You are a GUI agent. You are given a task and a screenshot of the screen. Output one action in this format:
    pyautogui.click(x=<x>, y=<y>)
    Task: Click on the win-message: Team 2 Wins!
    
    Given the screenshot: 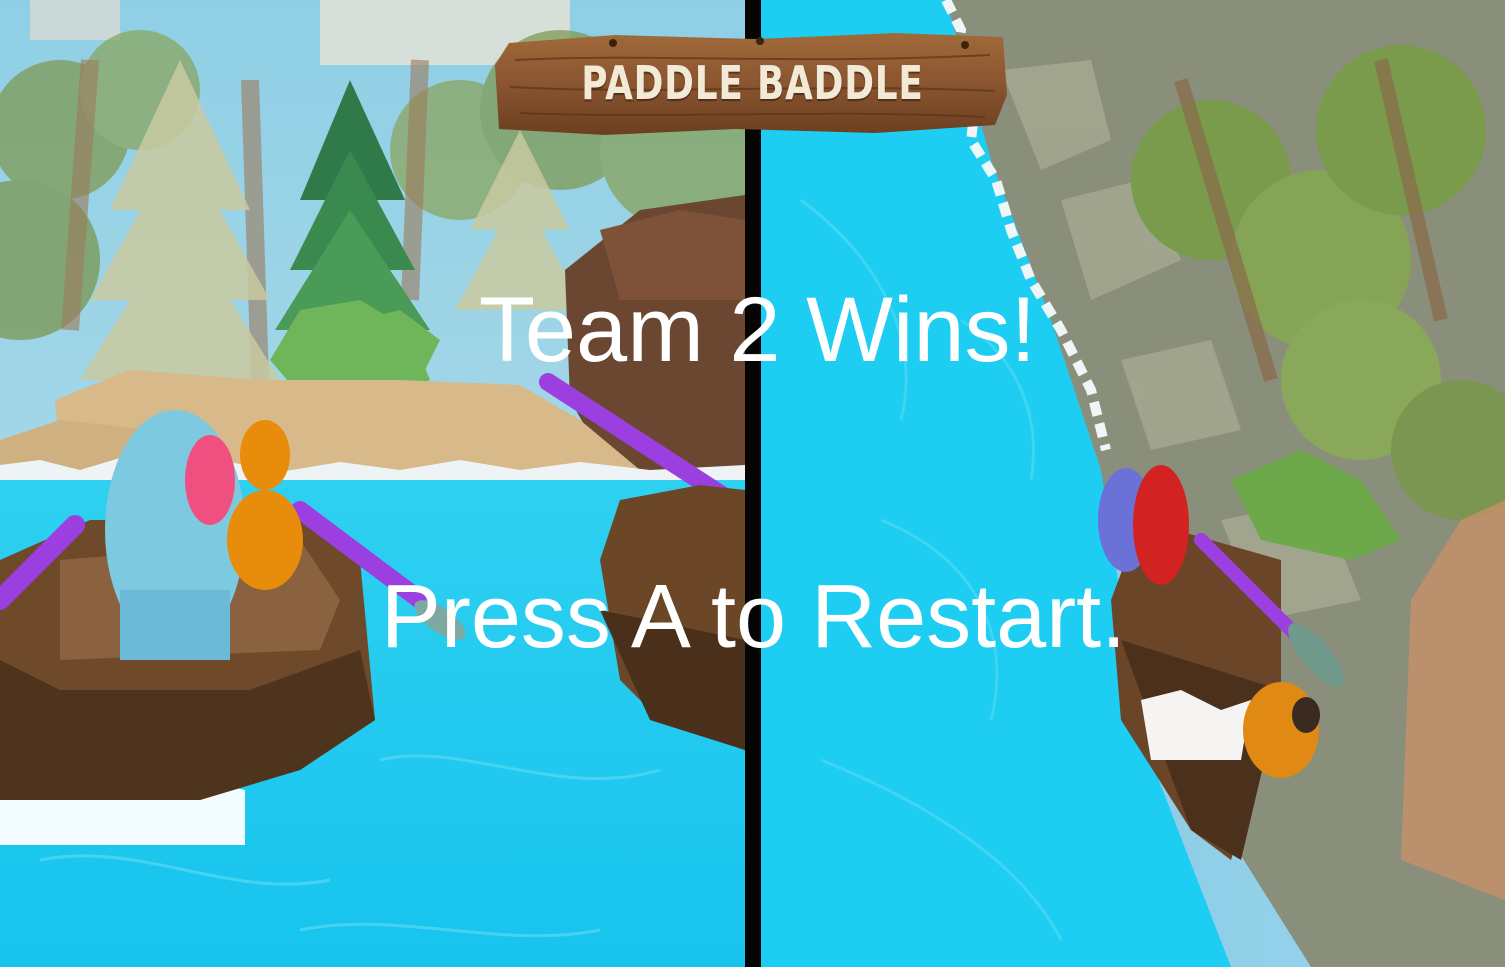 What is the action you would take?
    pyautogui.click(x=757, y=330)
    